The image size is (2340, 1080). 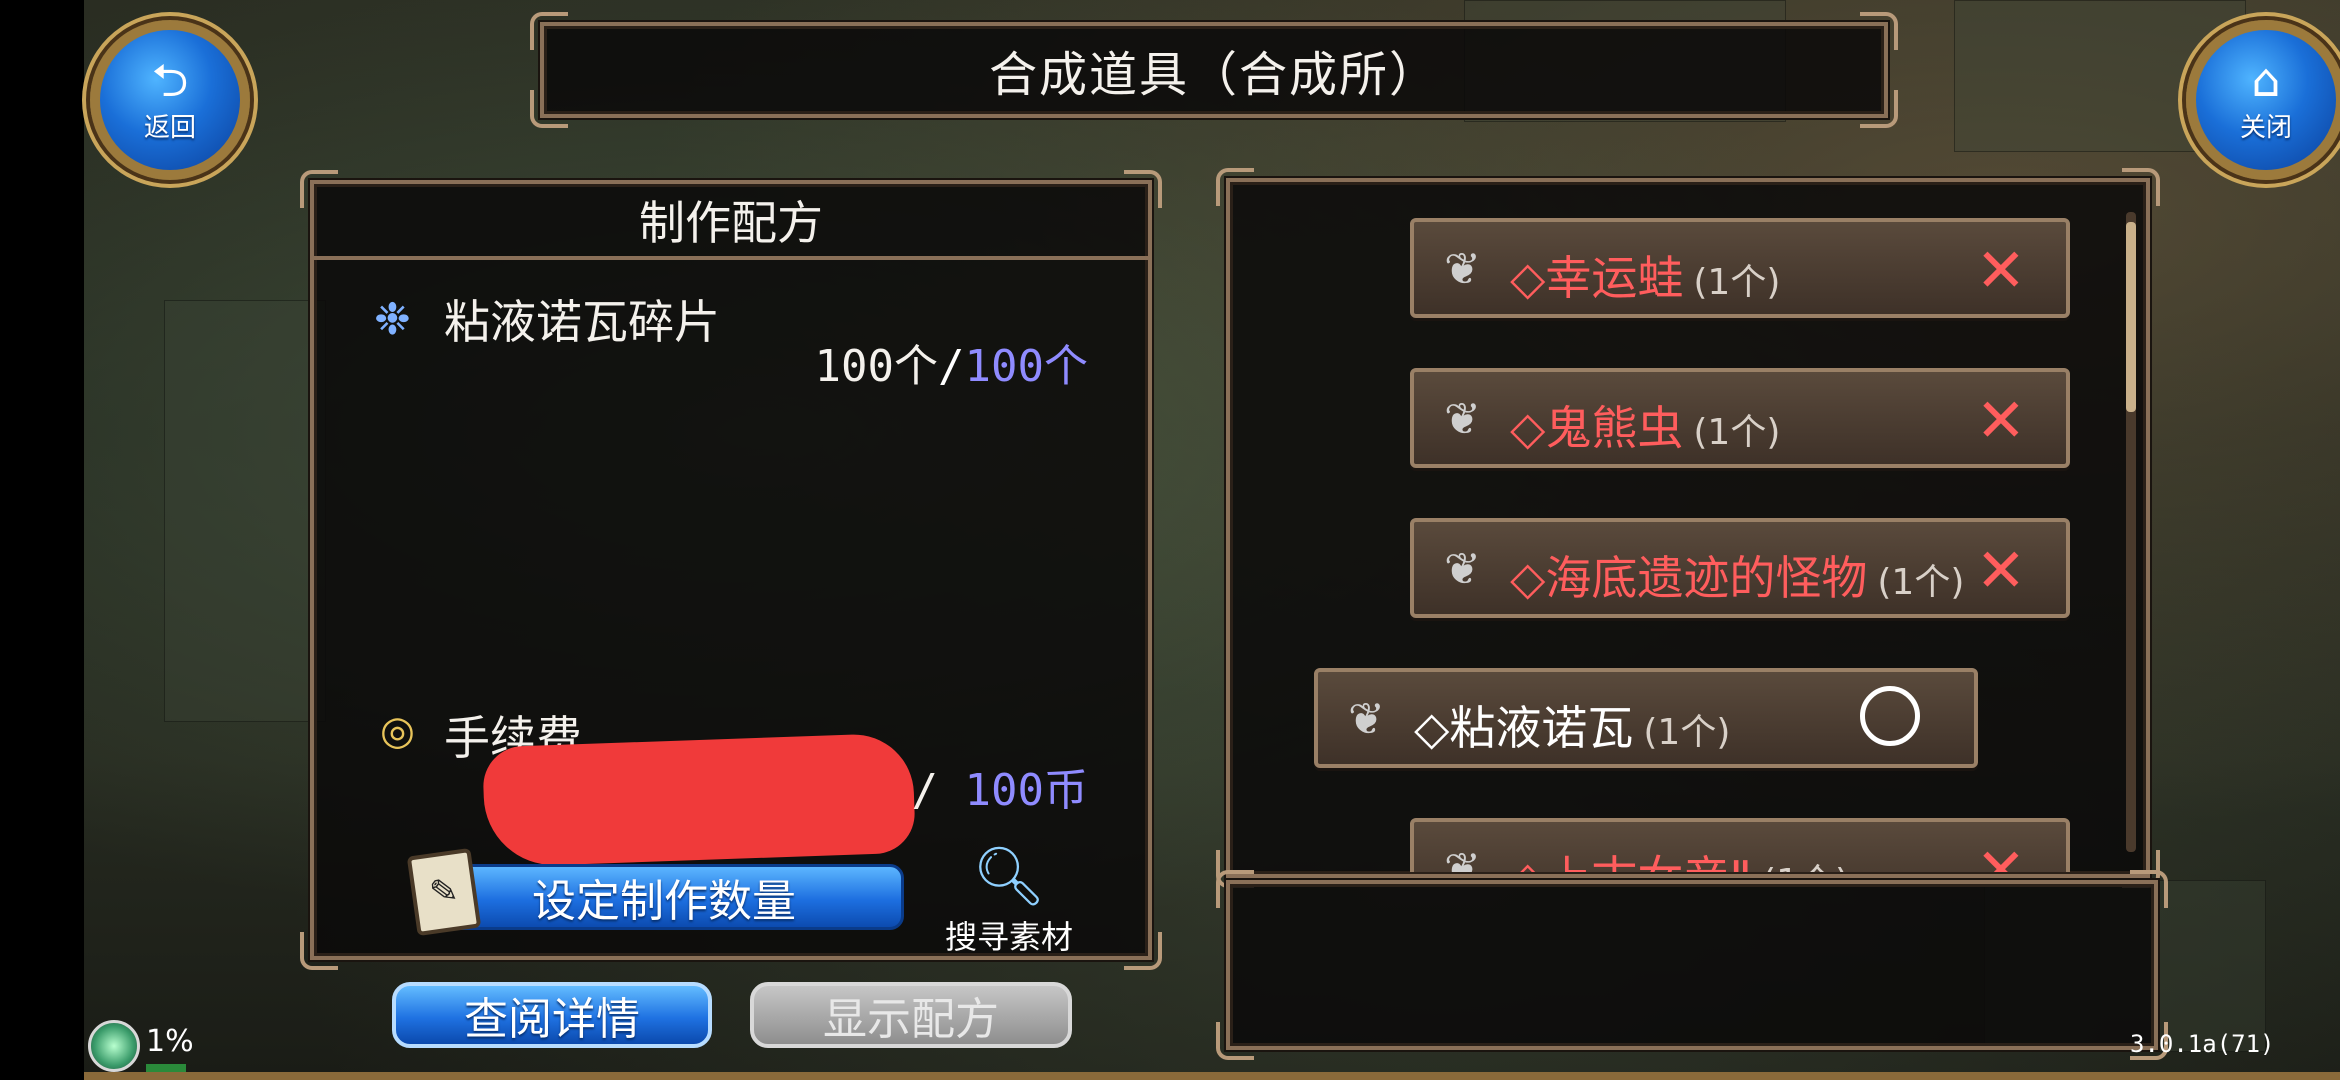 I want to click on close-button-label: 关闭, so click(x=2265, y=127).